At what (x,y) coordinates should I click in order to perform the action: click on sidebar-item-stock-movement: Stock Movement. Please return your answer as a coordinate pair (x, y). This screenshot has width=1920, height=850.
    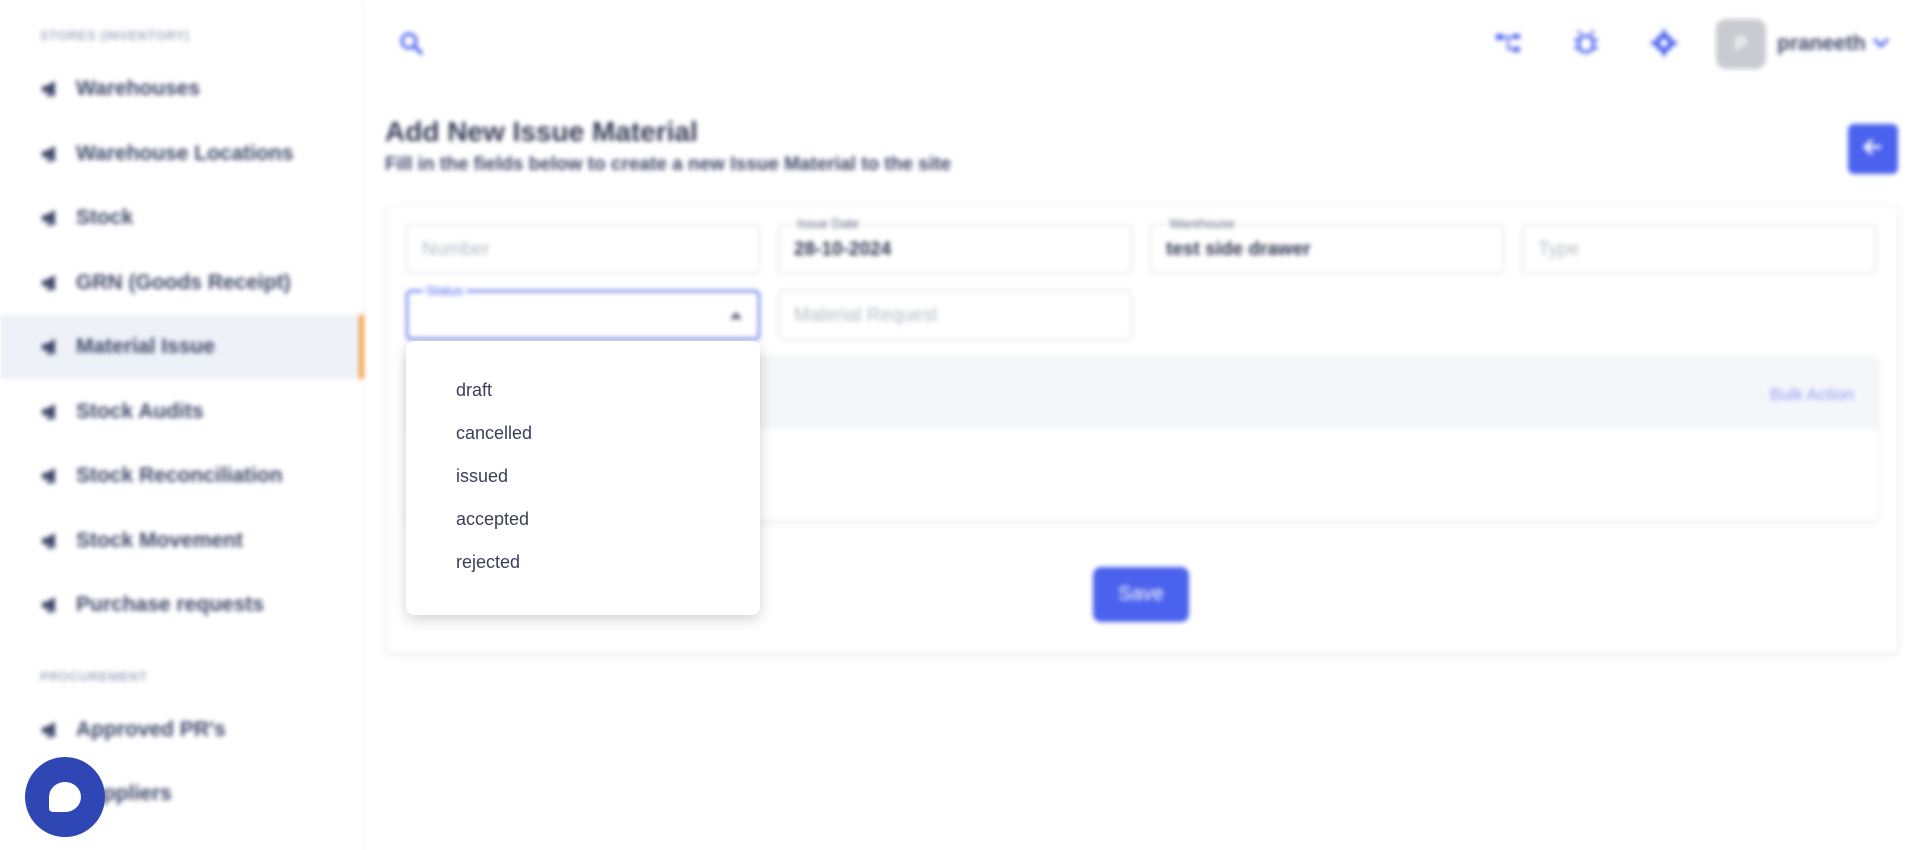
    Looking at the image, I should click on (182, 541).